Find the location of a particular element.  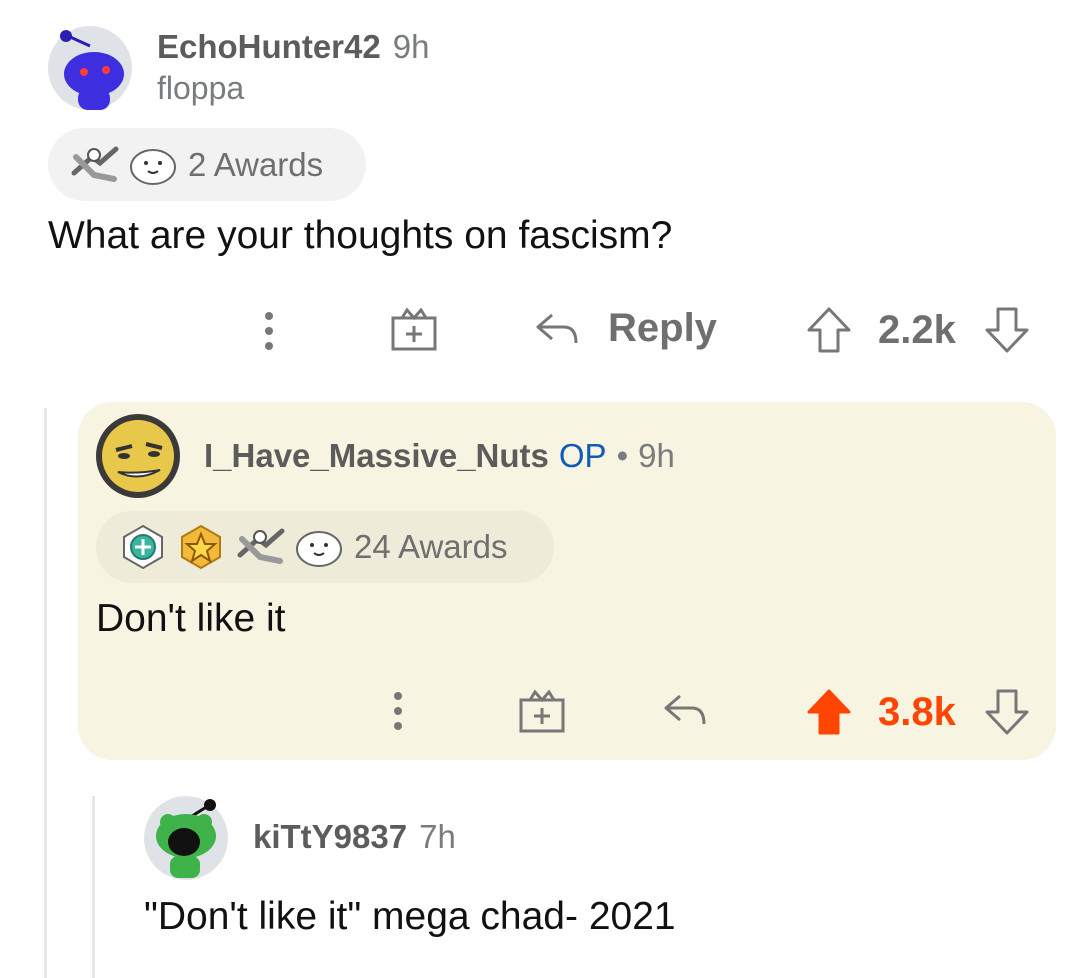

awards-count: 24 Awards is located at coordinates (431, 546).